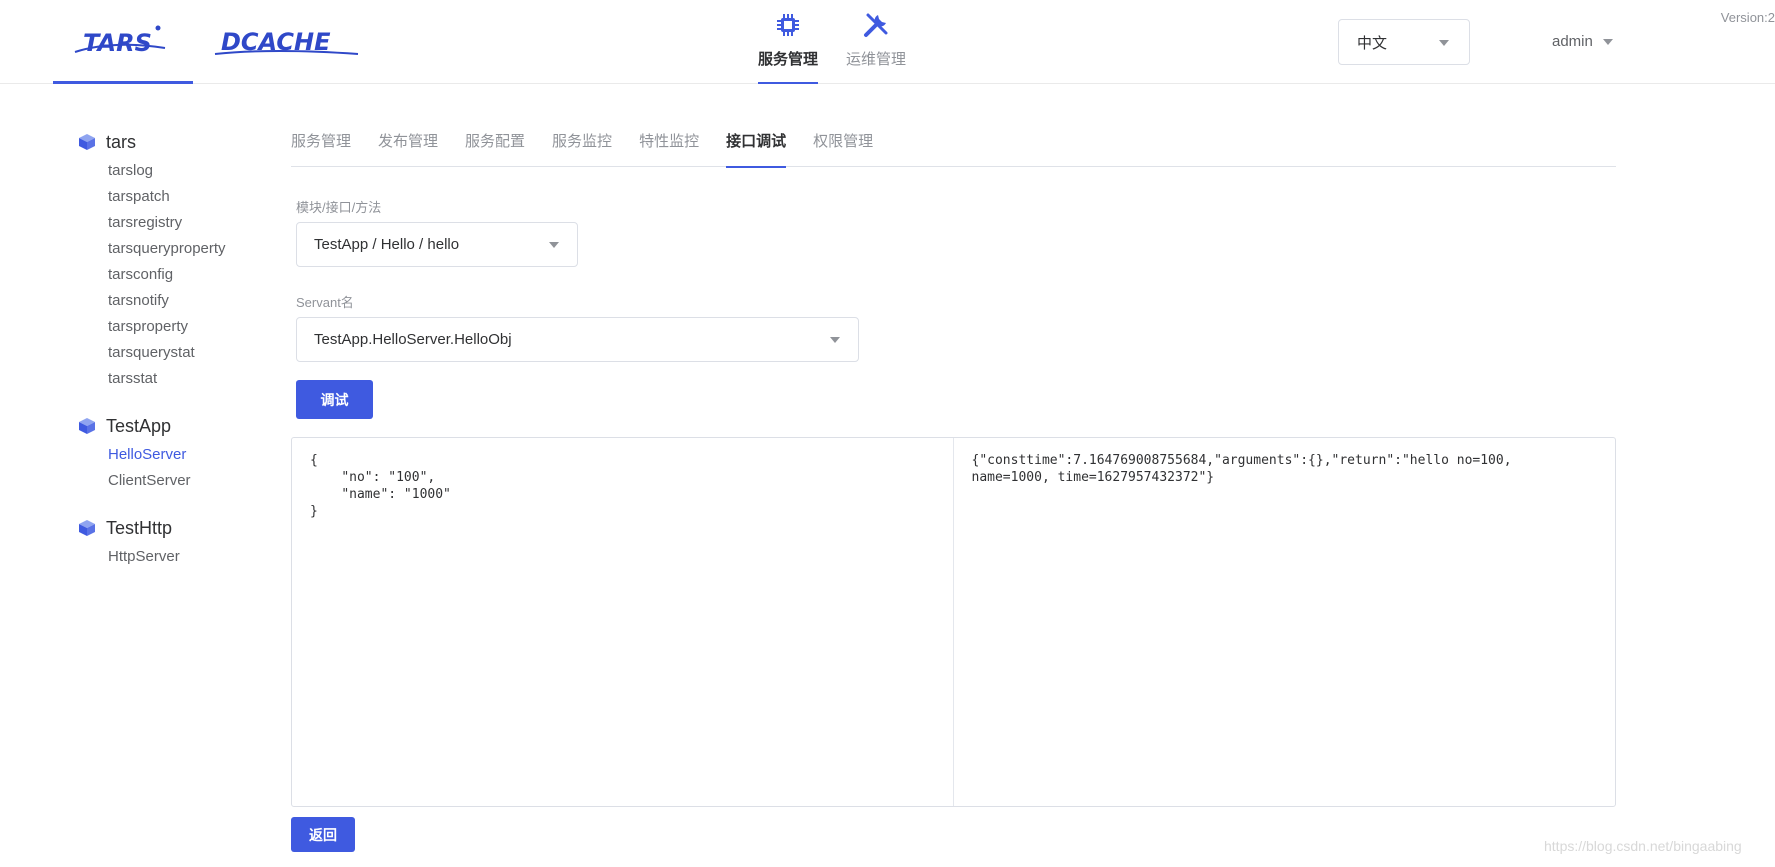 This screenshot has height=867, width=1775. I want to click on server-list: HelloServer ClientServer, so click(173, 468).